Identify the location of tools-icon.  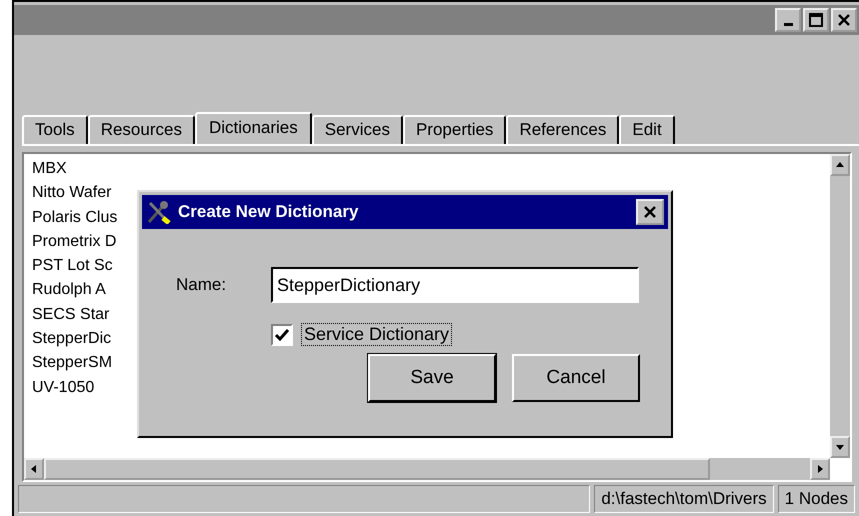
(159, 212).